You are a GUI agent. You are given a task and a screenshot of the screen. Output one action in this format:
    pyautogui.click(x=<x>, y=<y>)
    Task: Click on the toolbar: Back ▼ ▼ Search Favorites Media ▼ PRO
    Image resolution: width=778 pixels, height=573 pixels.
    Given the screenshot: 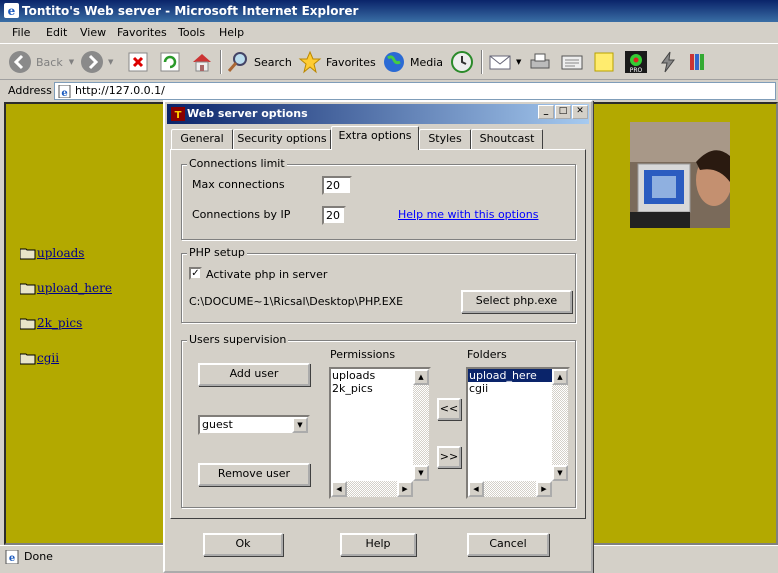 What is the action you would take?
    pyautogui.click(x=389, y=62)
    